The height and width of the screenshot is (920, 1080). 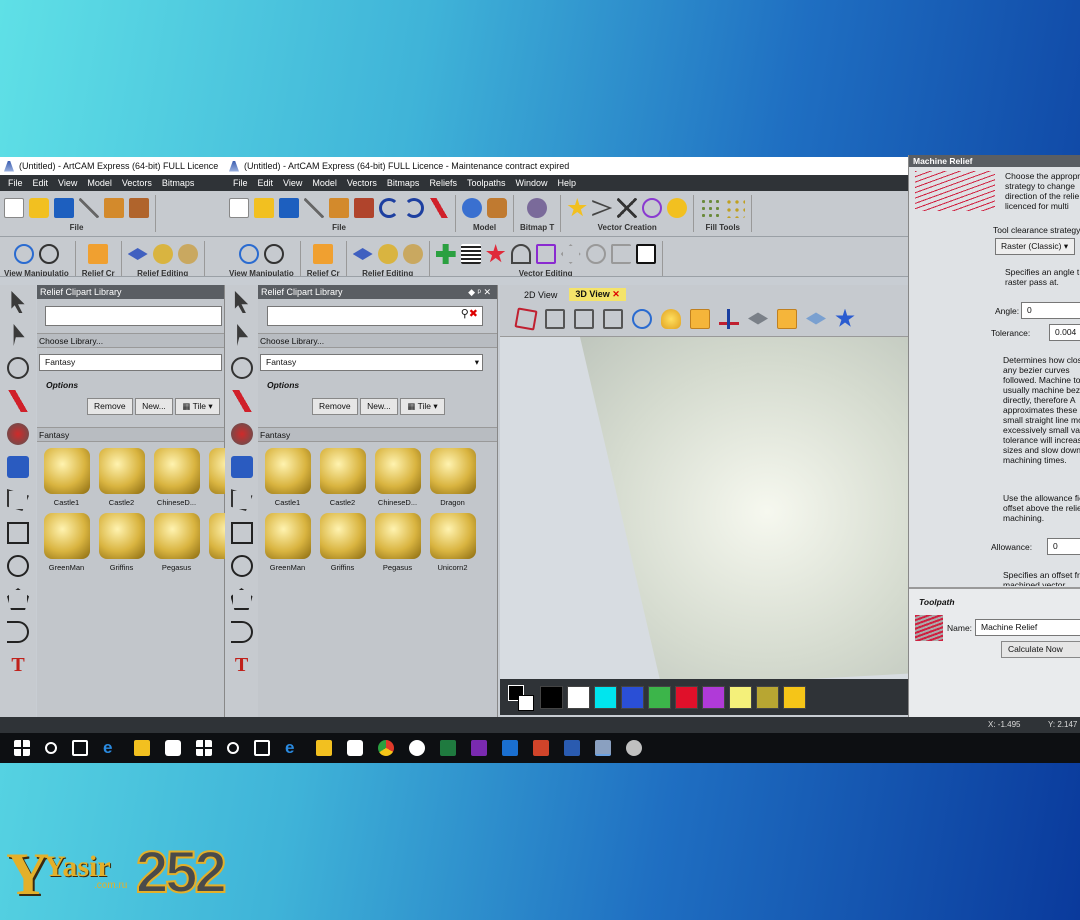 What do you see at coordinates (111, 747) in the screenshot?
I see `edge-browser-icon: e` at bounding box center [111, 747].